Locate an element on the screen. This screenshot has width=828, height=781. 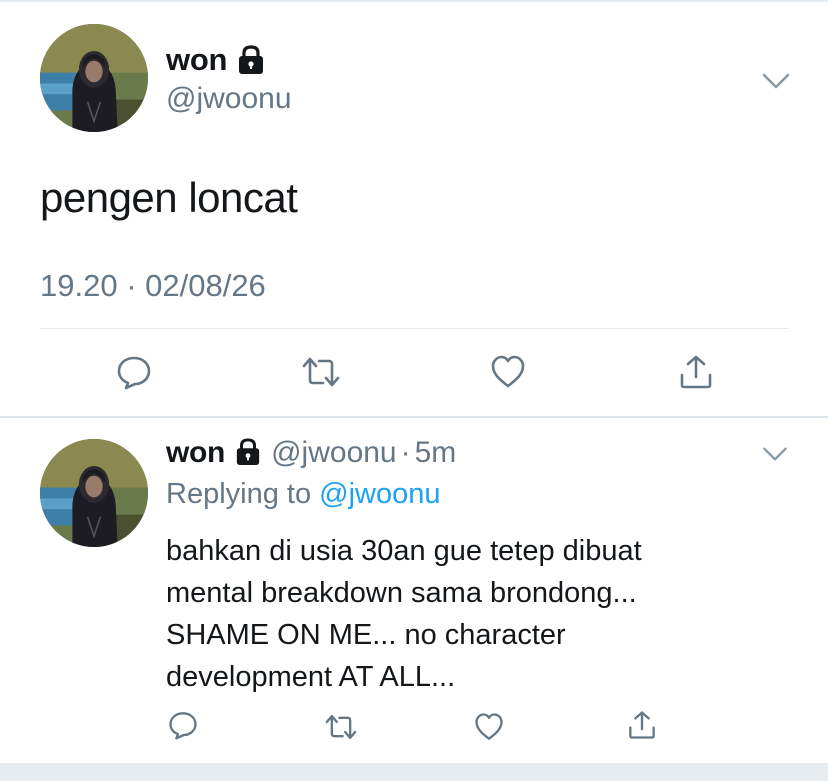
replying-to: Replying to @jwoonu is located at coordinates (303, 494).